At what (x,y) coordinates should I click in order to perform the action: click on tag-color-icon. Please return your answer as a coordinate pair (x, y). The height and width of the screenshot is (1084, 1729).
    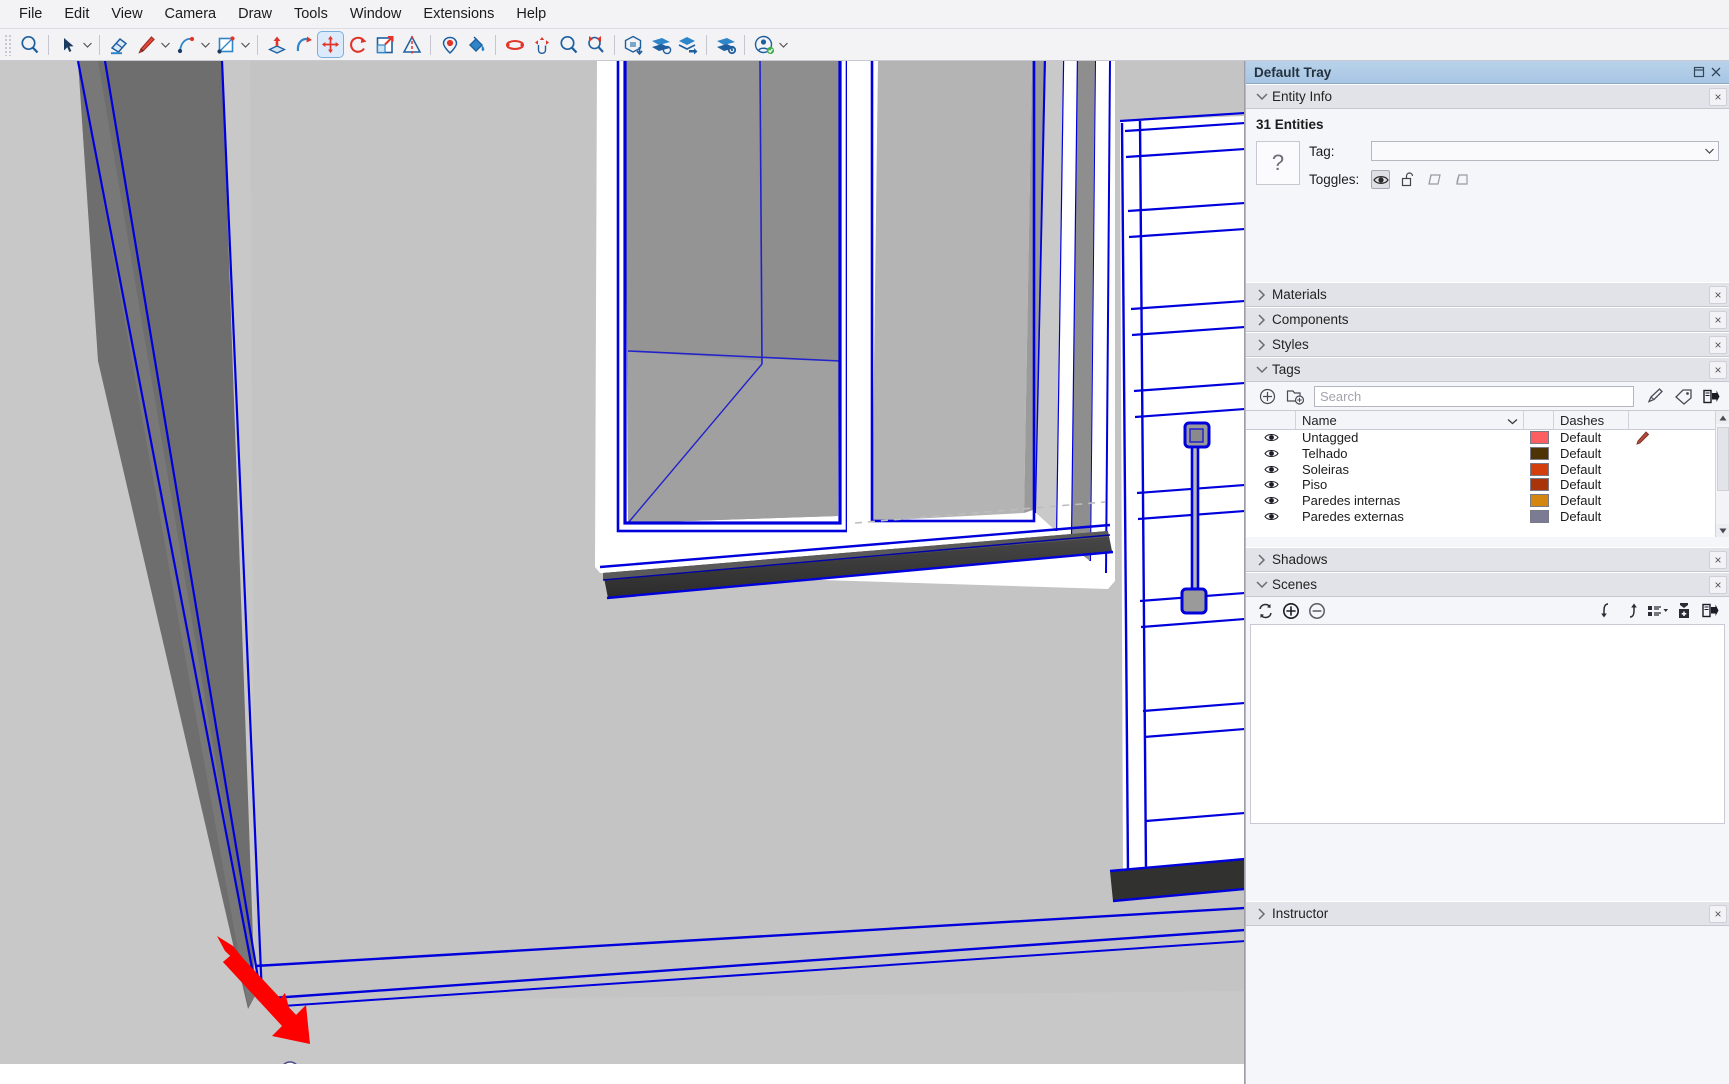
    Looking at the image, I should click on (1683, 396).